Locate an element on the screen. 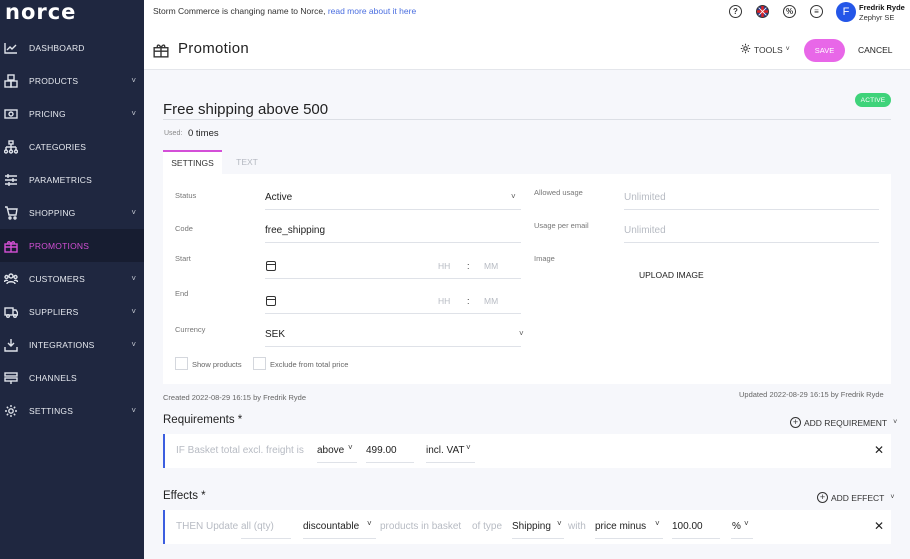 This screenshot has width=910, height=559. updated-info: Updated 2022-08-29 16:15 by Fredrik Ryde is located at coordinates (811, 394).